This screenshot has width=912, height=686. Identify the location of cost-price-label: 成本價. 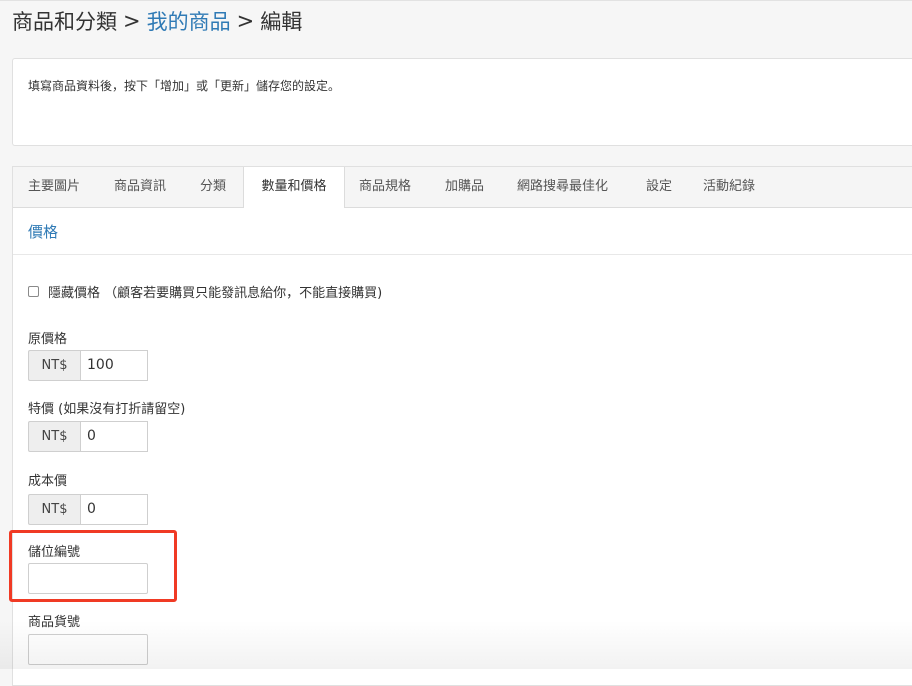
(48, 481).